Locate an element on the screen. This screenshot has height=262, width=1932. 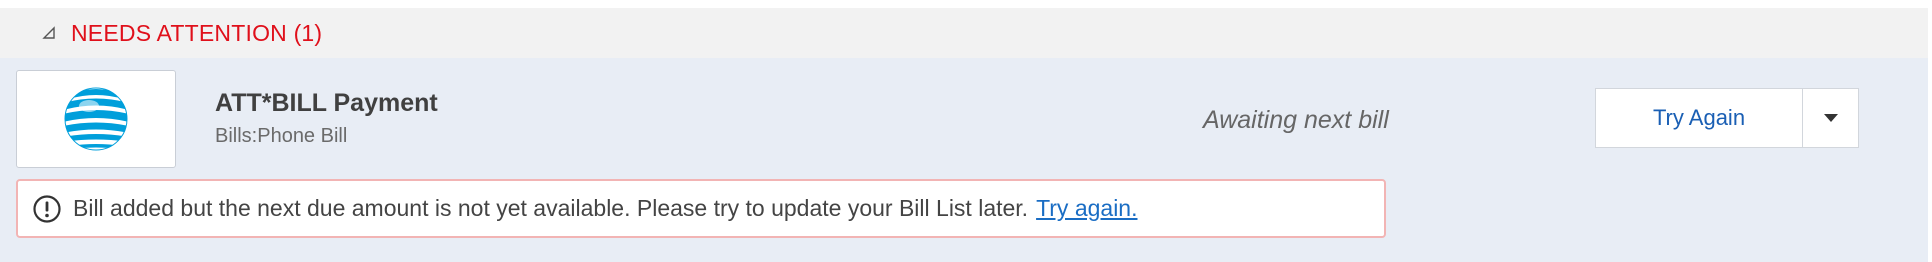
collapse-triangle-icon is located at coordinates (49, 33).